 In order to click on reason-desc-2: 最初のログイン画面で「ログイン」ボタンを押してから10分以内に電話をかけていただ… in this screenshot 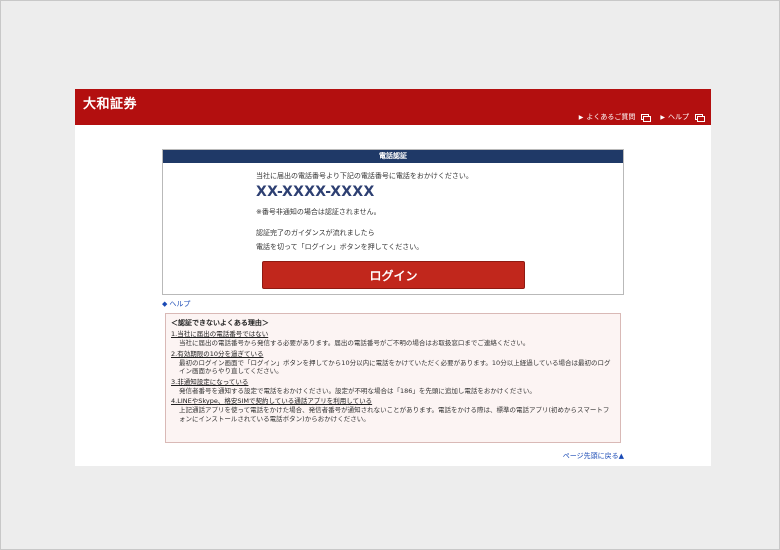, I will do `click(395, 367)`.